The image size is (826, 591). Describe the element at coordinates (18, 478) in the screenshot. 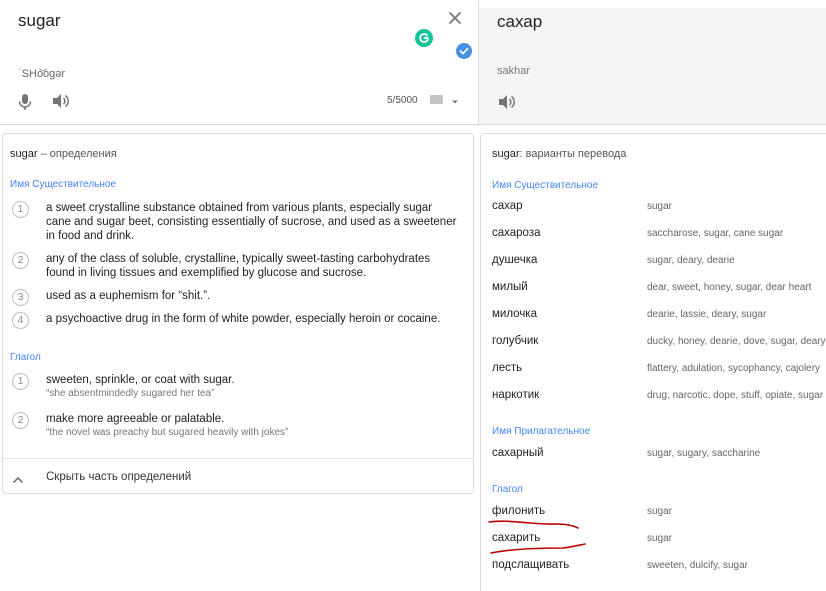

I see `chevron-up-icon` at that location.